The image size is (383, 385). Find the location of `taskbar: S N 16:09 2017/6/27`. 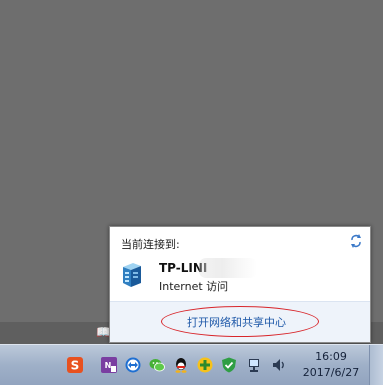

taskbar: S N 16:09 2017/6/27 is located at coordinates (191, 364).